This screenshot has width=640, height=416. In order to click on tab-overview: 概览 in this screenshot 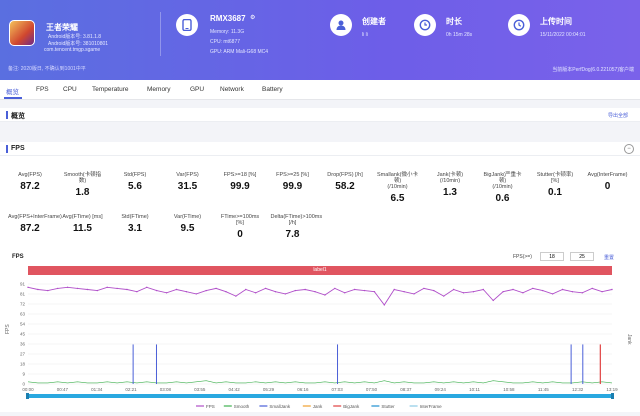, I will do `click(12, 91)`.